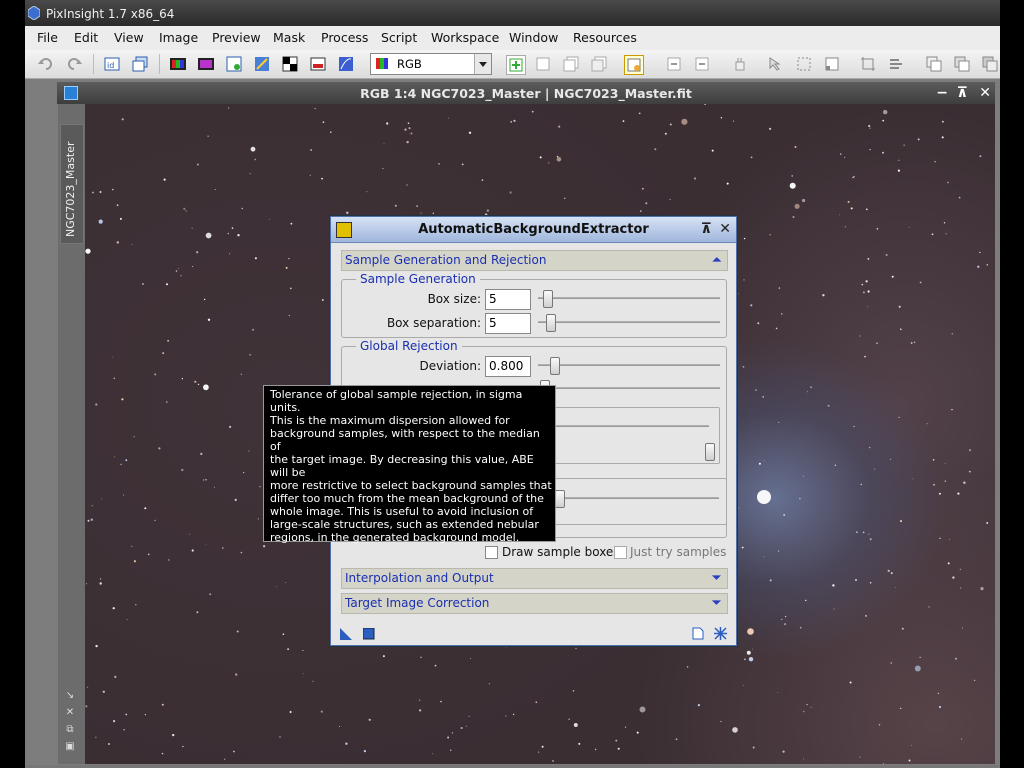 The height and width of the screenshot is (768, 1024). I want to click on box-separation-slider-track, so click(629, 322).